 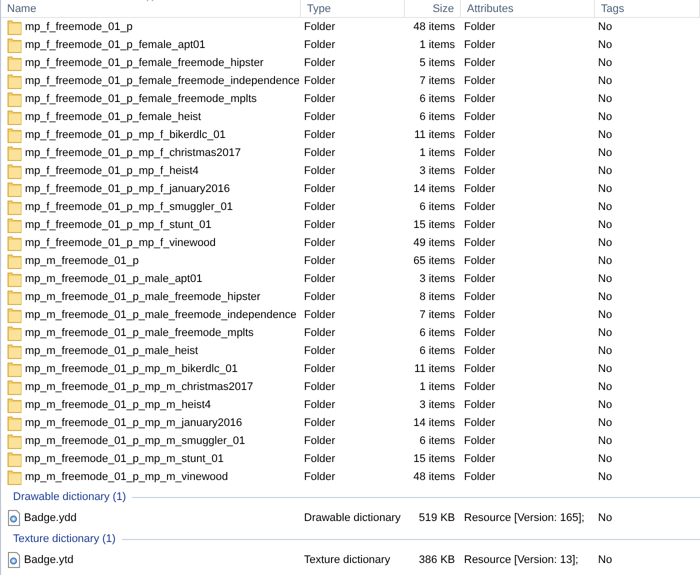 I want to click on file-name: mp_f_freemode_01_p_female_apt01, so click(x=115, y=45).